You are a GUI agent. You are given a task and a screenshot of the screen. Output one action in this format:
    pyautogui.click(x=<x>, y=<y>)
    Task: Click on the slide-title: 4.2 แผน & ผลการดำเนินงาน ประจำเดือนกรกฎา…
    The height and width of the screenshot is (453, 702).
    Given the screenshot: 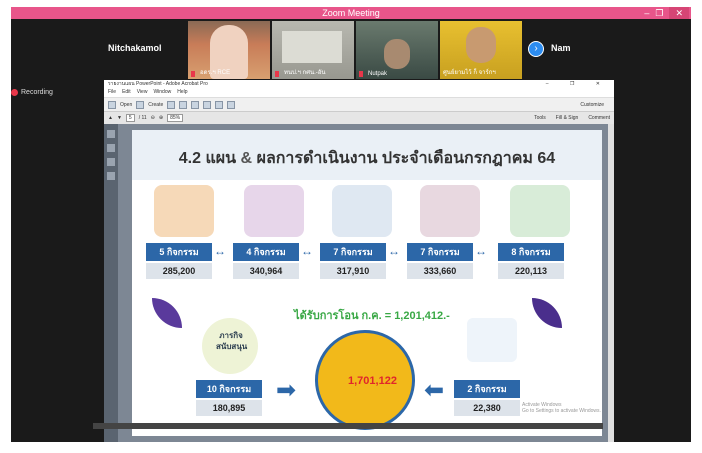 What is the action you would take?
    pyautogui.click(x=367, y=158)
    